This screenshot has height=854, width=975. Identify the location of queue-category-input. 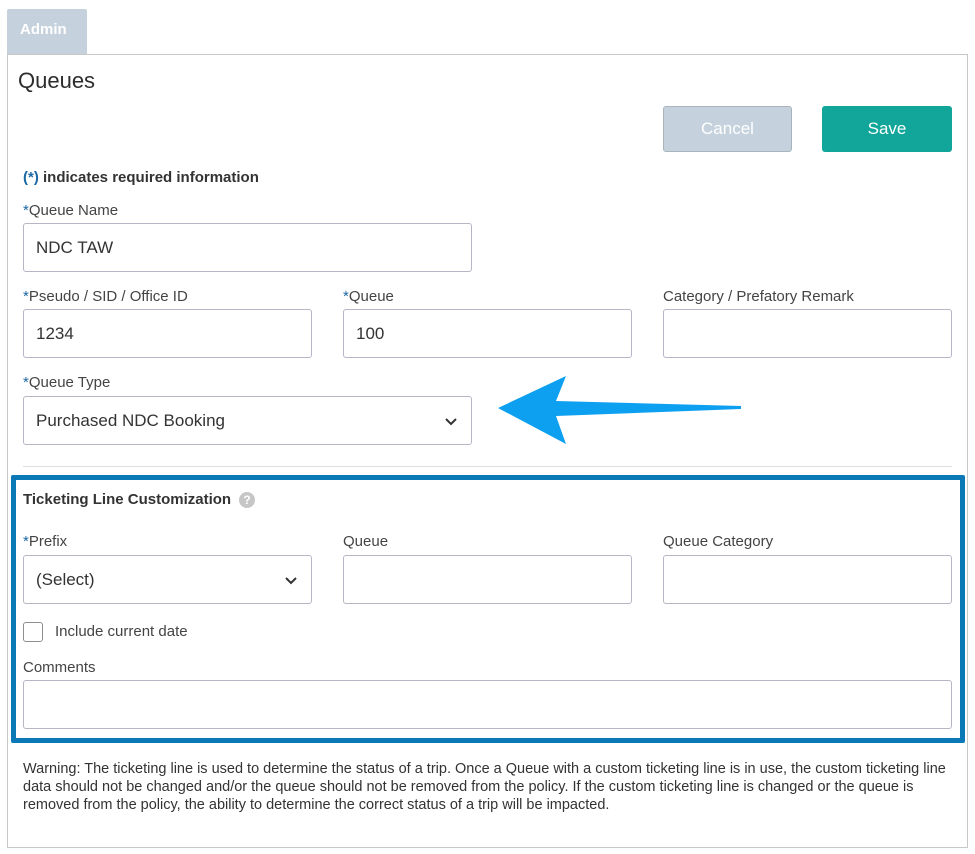
(807, 579).